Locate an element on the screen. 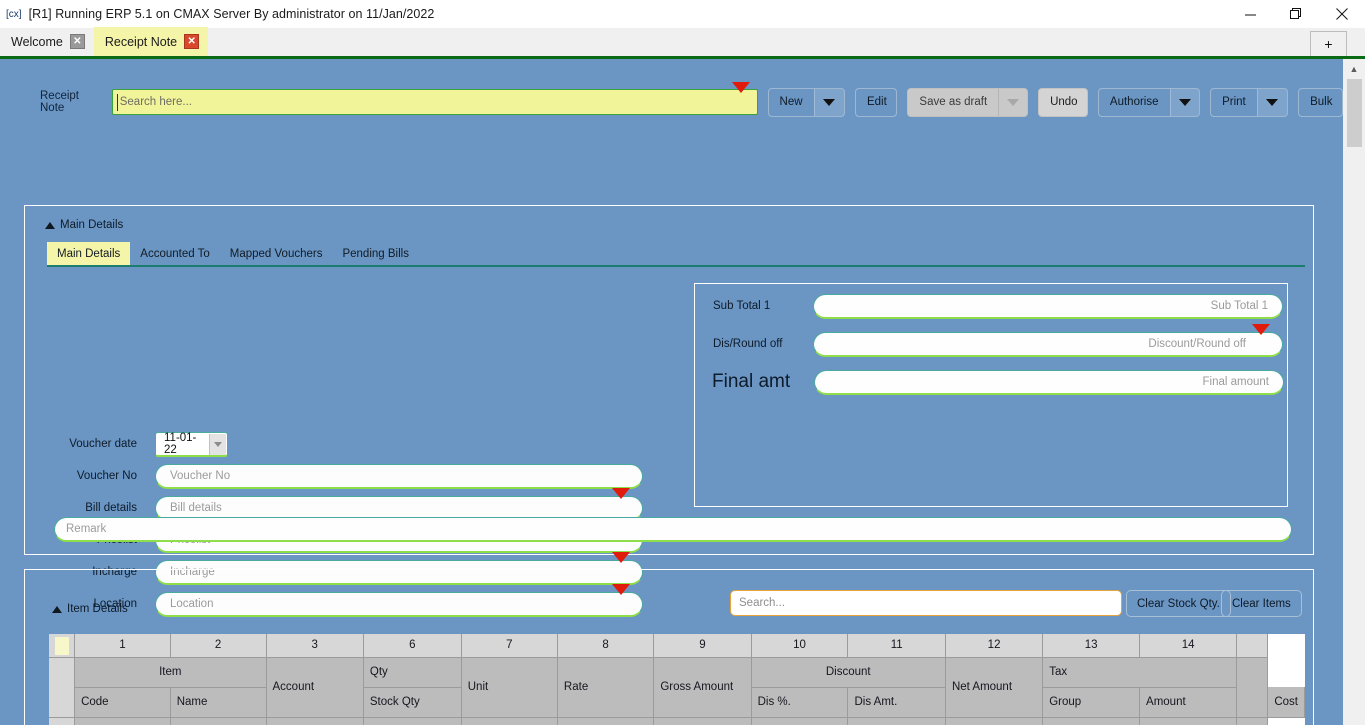  voucher-date-input: 11-01-22 is located at coordinates (191, 444).